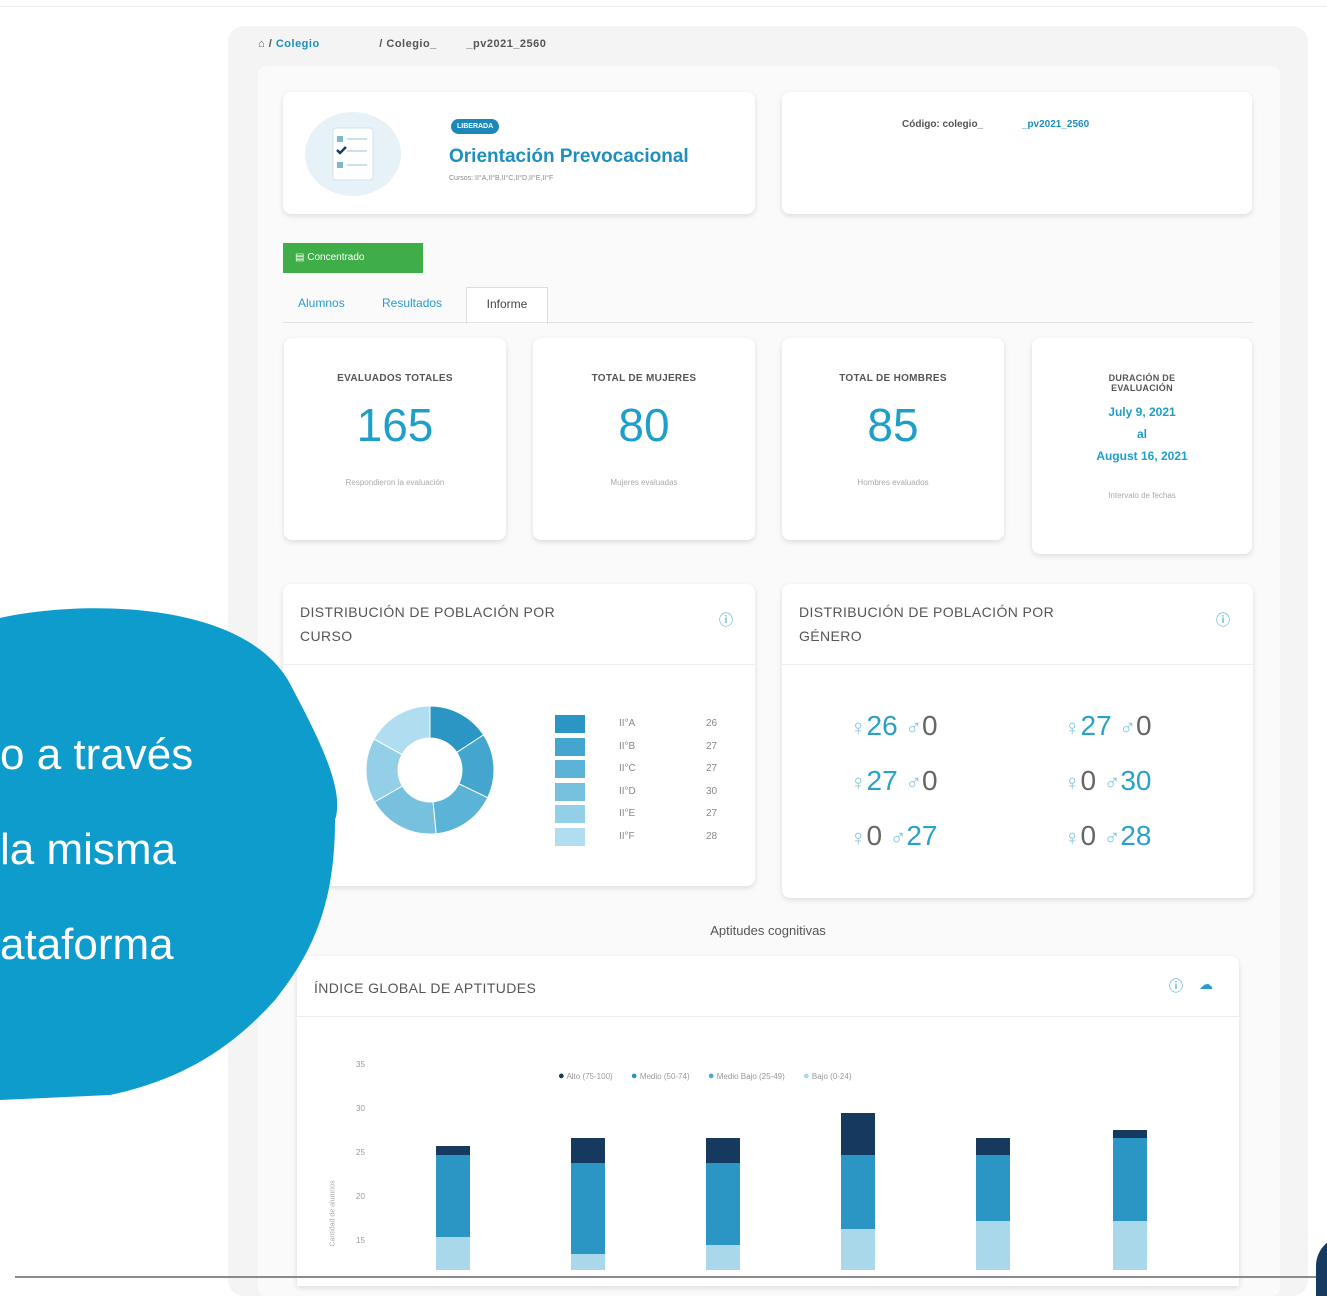  What do you see at coordinates (88, 849) in the screenshot?
I see `overlay-text-line: la misma` at bounding box center [88, 849].